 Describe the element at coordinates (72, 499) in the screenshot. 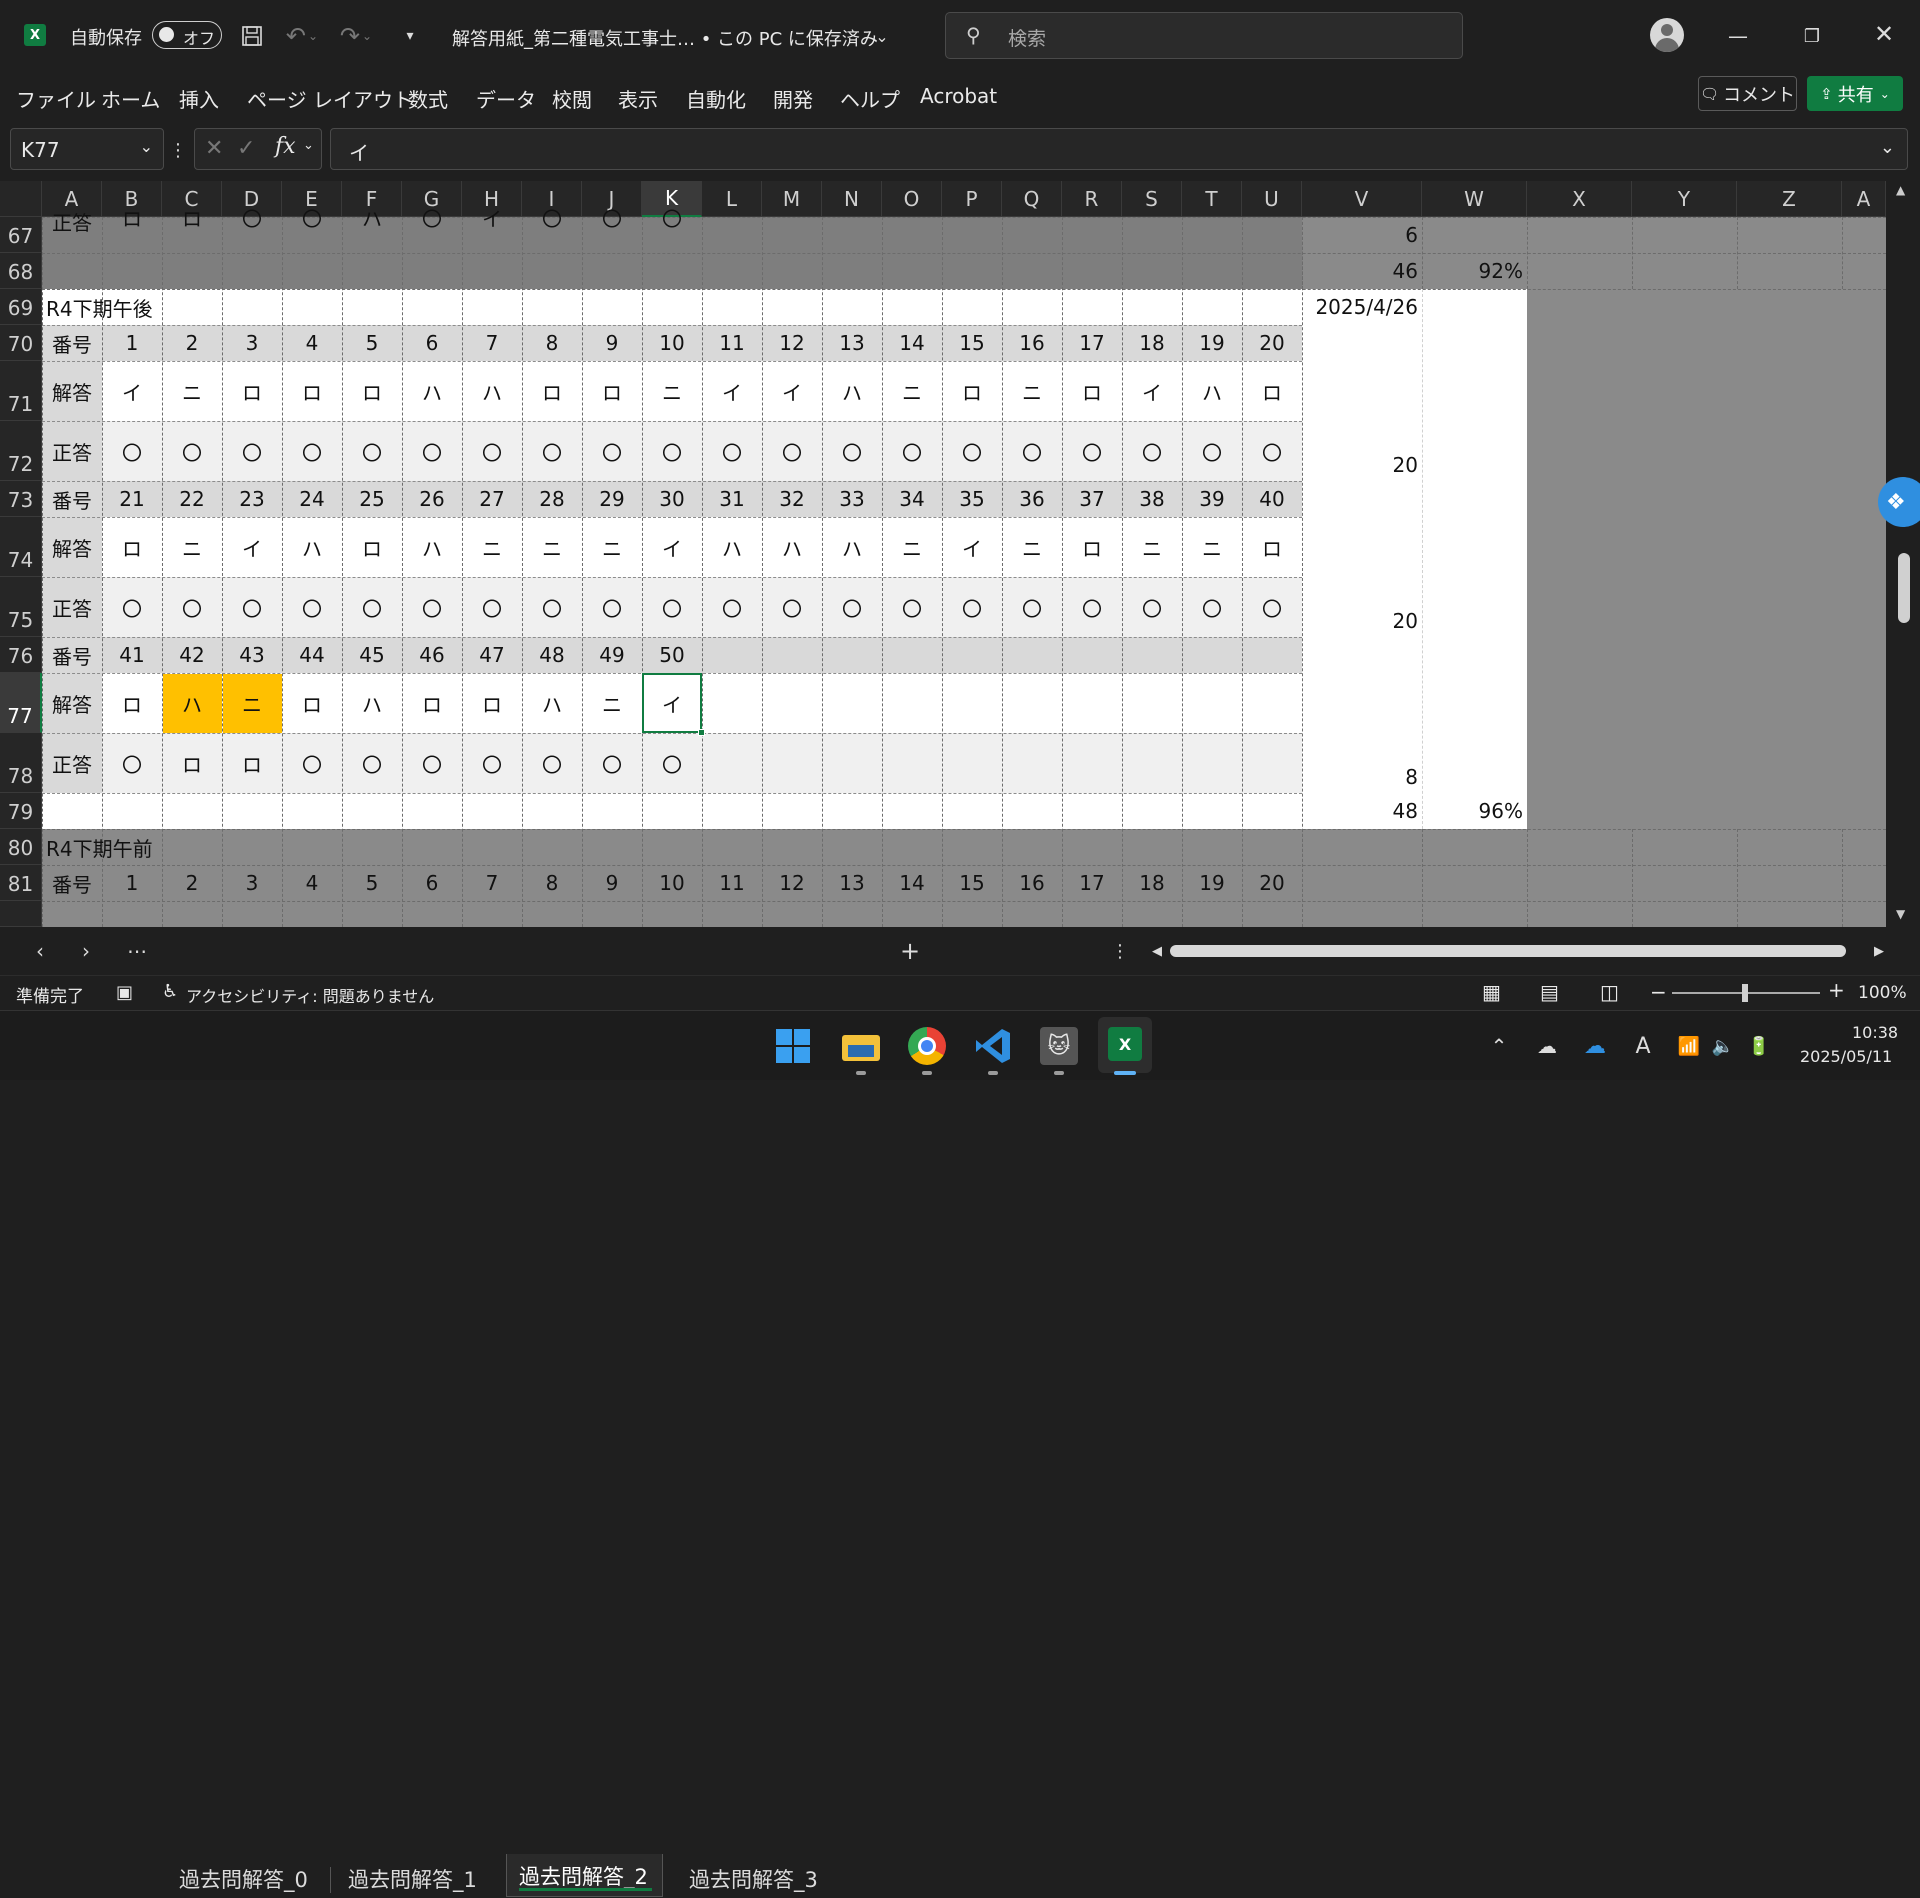

I see `row-label: 番号` at that location.